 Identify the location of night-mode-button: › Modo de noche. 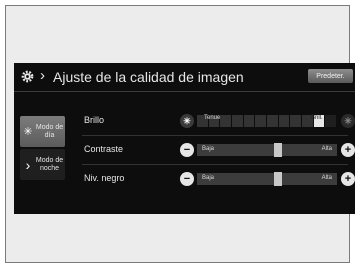
(42, 164).